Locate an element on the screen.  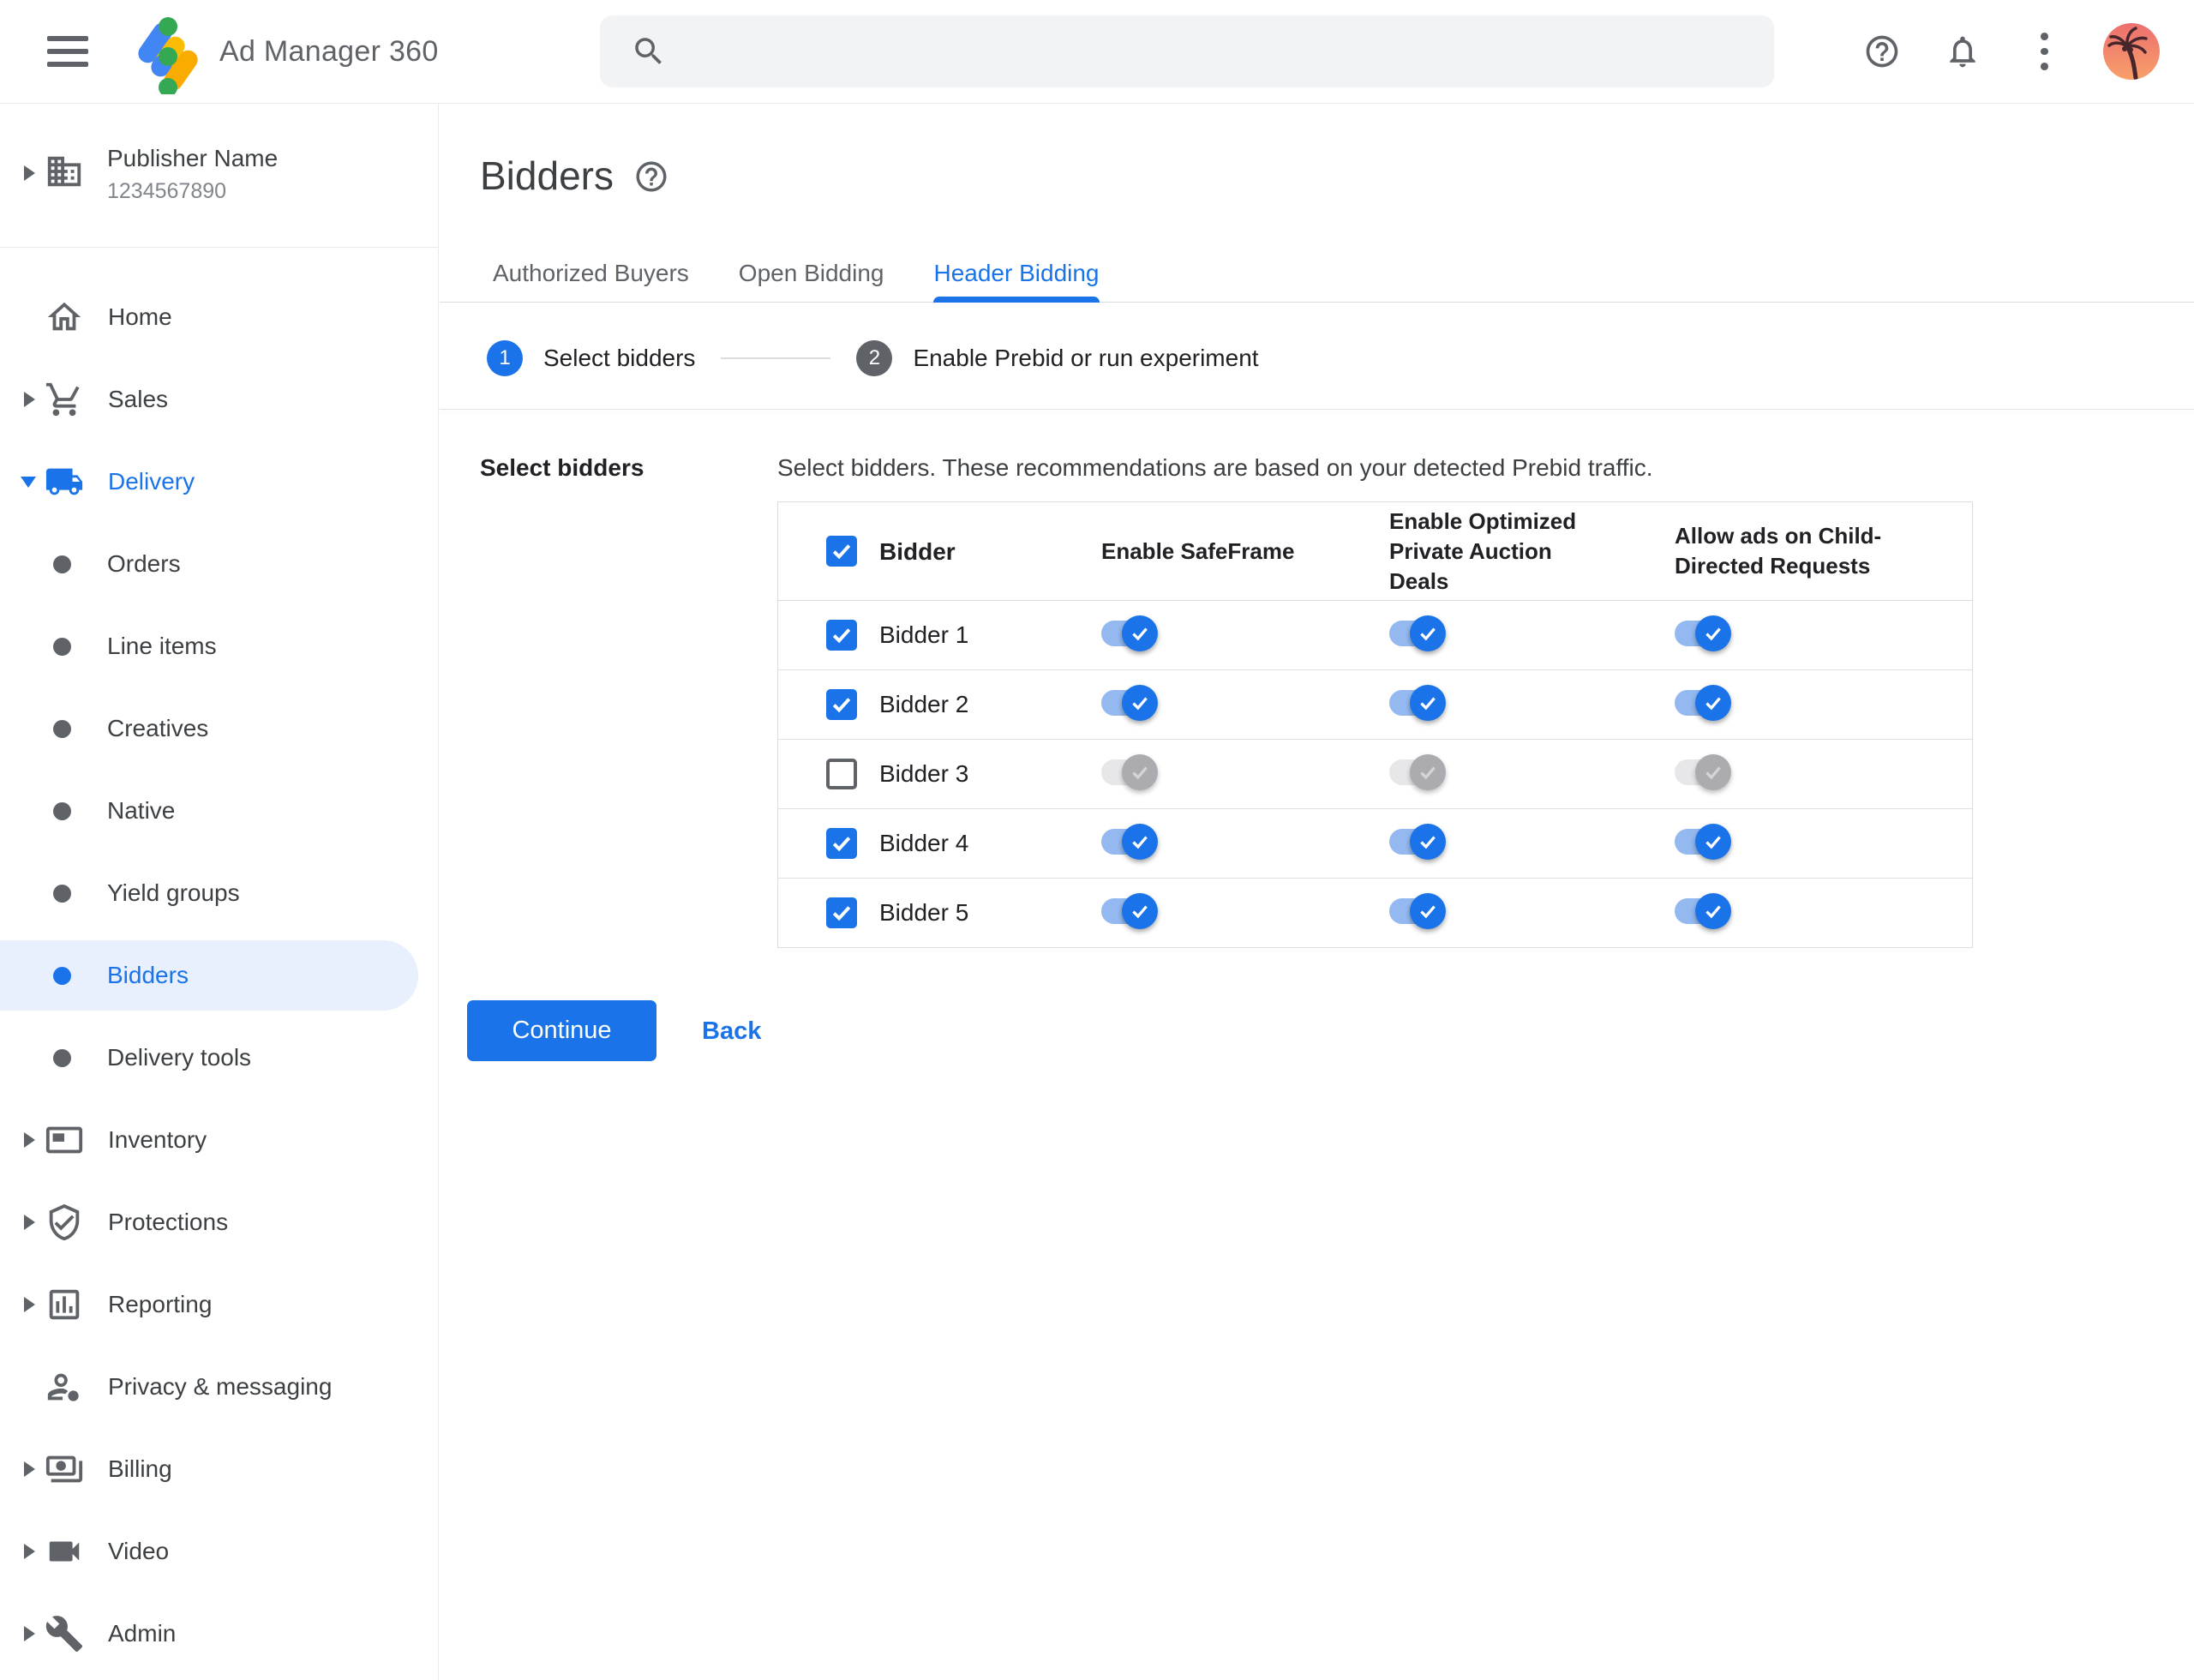
search-input is located at coordinates (1217, 51).